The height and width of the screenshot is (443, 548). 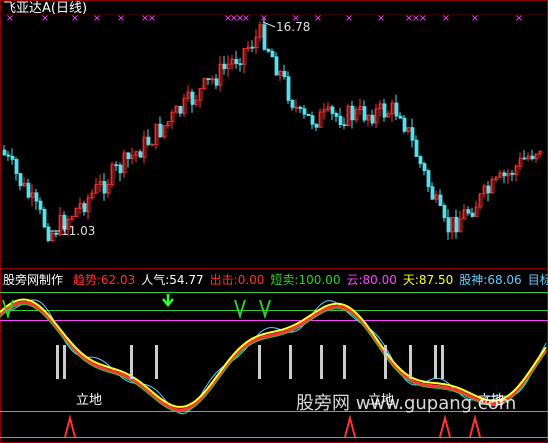 I want to click on chart-title: 飞亚达A(日线), so click(x=45, y=9).